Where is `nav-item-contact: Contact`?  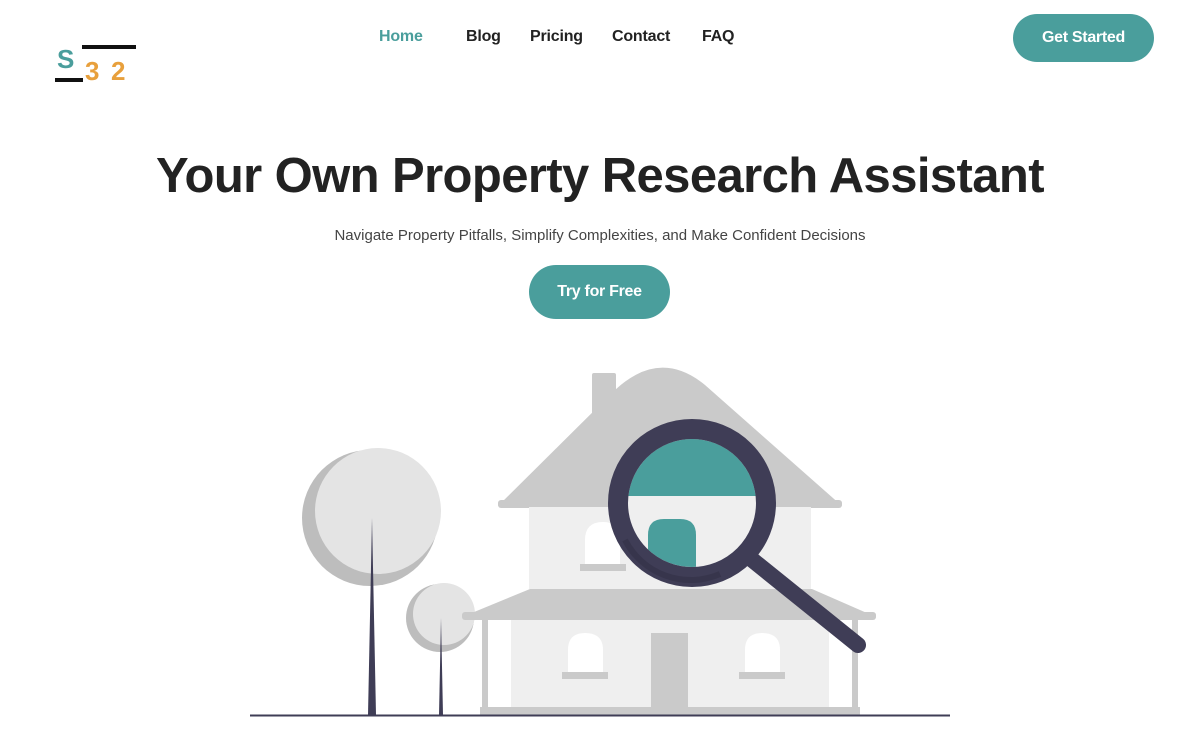 nav-item-contact: Contact is located at coordinates (641, 37).